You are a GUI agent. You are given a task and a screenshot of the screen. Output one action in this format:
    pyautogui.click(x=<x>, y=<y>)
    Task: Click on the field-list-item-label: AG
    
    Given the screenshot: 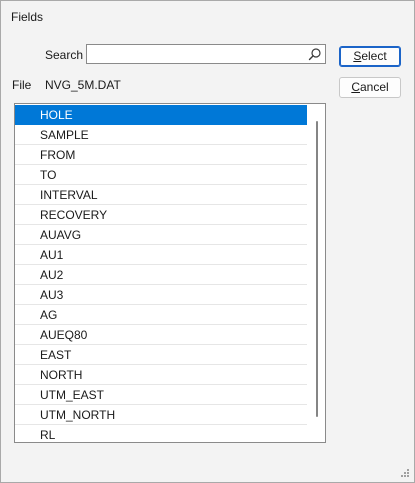 What is the action you would take?
    pyautogui.click(x=49, y=315)
    